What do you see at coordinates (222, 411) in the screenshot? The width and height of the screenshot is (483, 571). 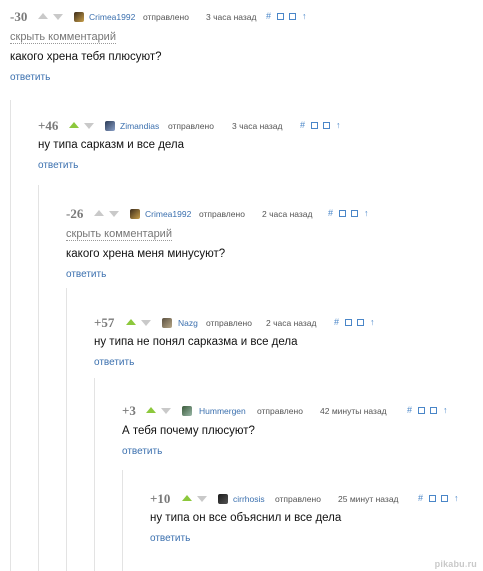 I see `username-link: Hummergen` at bounding box center [222, 411].